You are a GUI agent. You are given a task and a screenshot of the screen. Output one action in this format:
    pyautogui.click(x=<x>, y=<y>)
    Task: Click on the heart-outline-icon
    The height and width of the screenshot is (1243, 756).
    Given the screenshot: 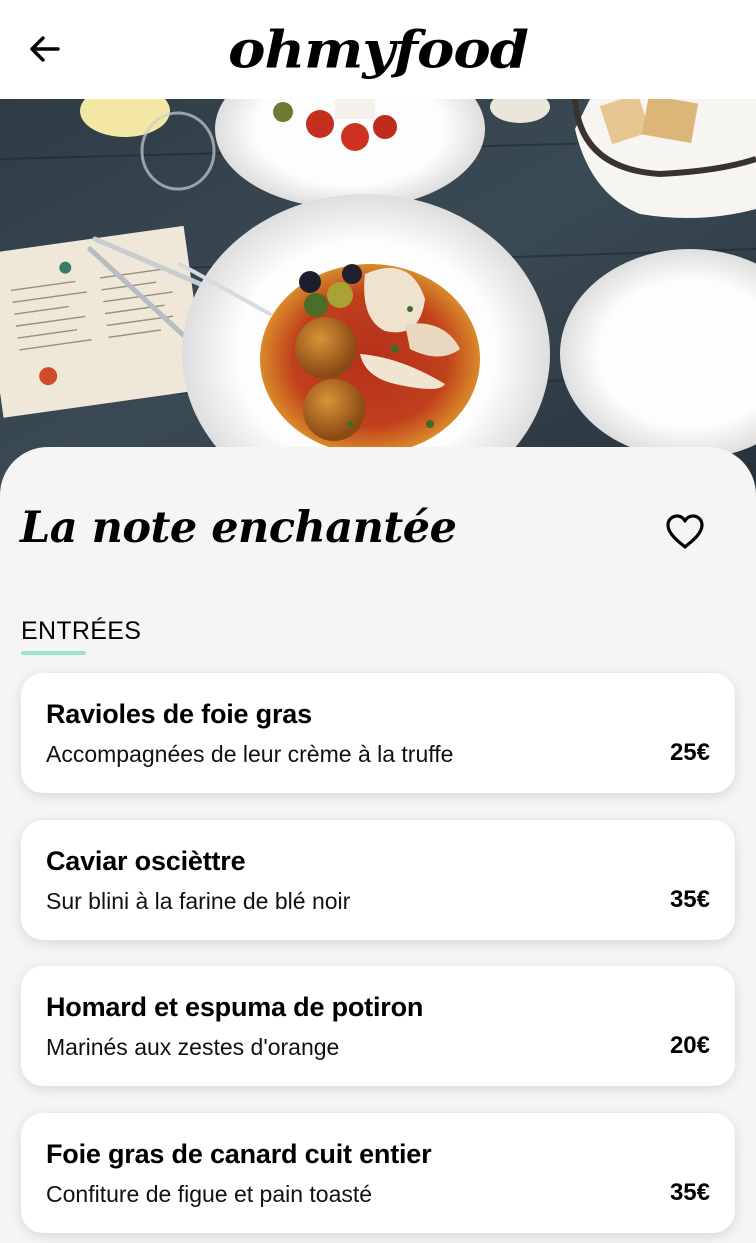 What is the action you would take?
    pyautogui.click(x=685, y=531)
    